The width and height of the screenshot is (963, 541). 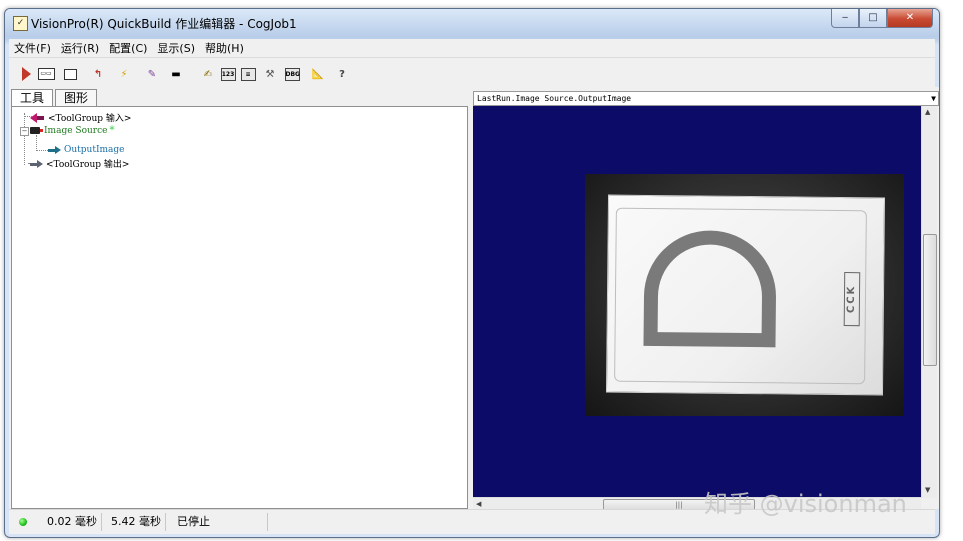 What do you see at coordinates (342, 74) in the screenshot?
I see `help-icon: ?` at bounding box center [342, 74].